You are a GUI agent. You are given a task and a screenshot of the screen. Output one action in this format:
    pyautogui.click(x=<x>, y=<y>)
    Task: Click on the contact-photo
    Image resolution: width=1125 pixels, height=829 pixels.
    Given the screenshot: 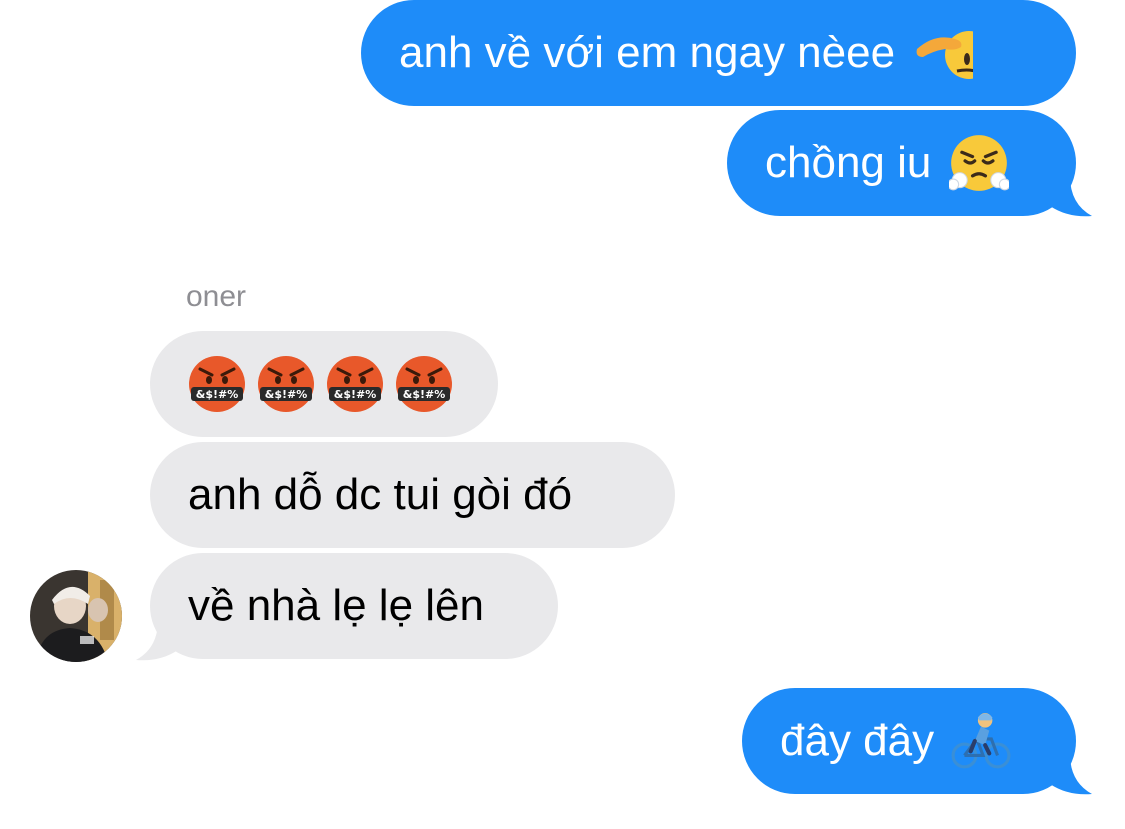 What is the action you would take?
    pyautogui.click(x=76, y=616)
    